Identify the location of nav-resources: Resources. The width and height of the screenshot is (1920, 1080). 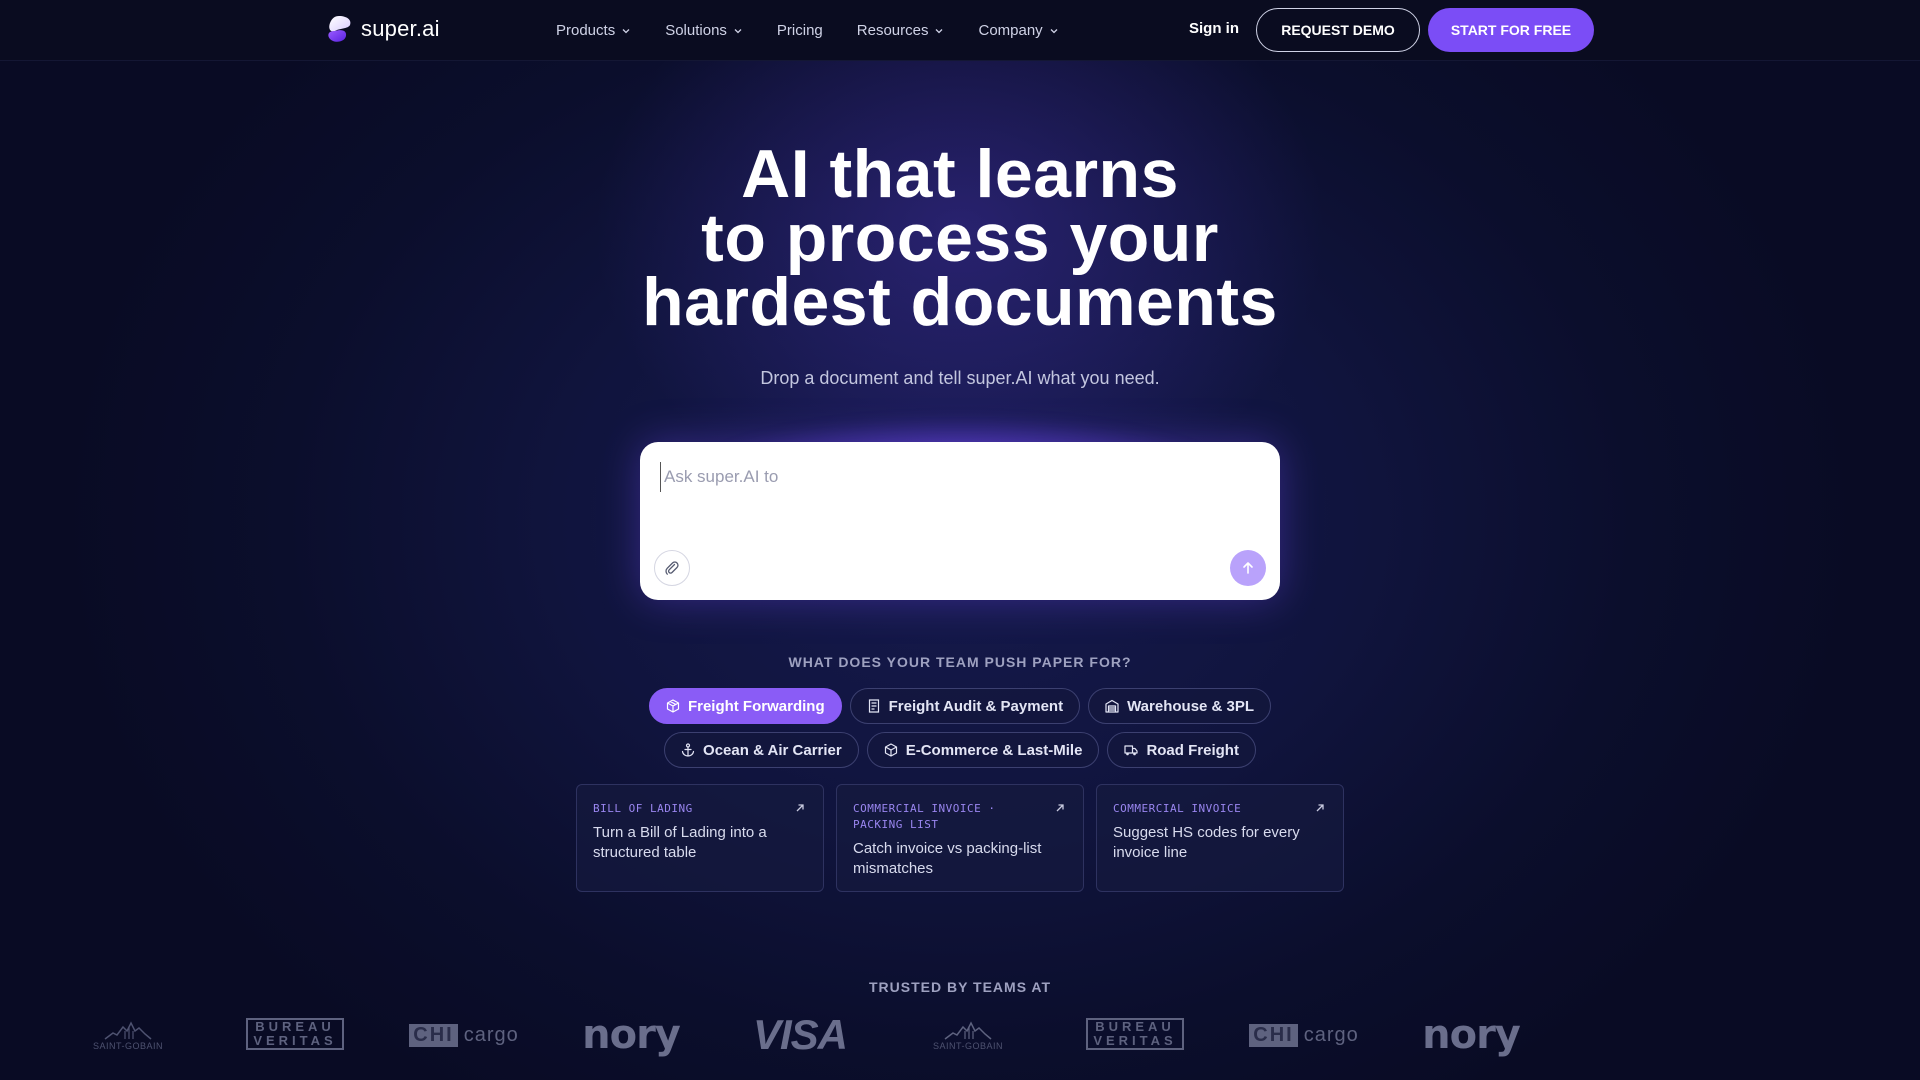
(901, 30).